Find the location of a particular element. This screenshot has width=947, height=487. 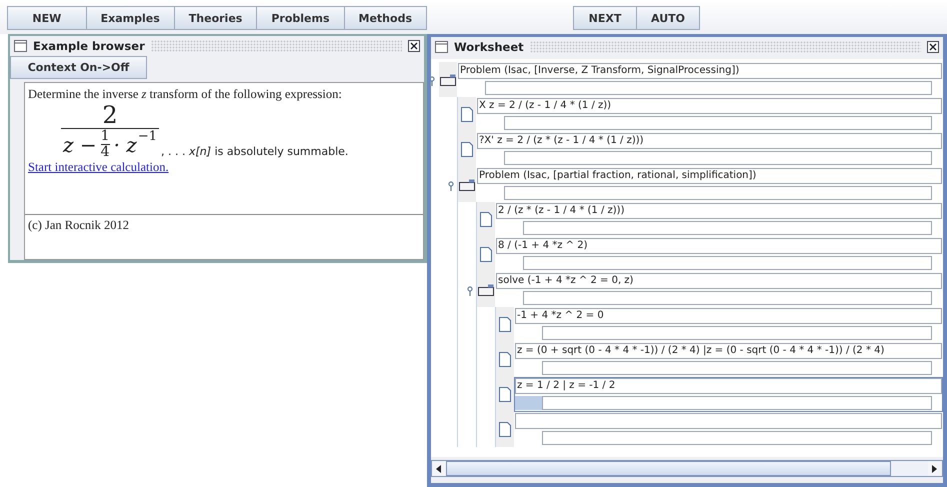

formula-field: 8 / (-1 + 4 *z ^ 2) is located at coordinates (719, 246).